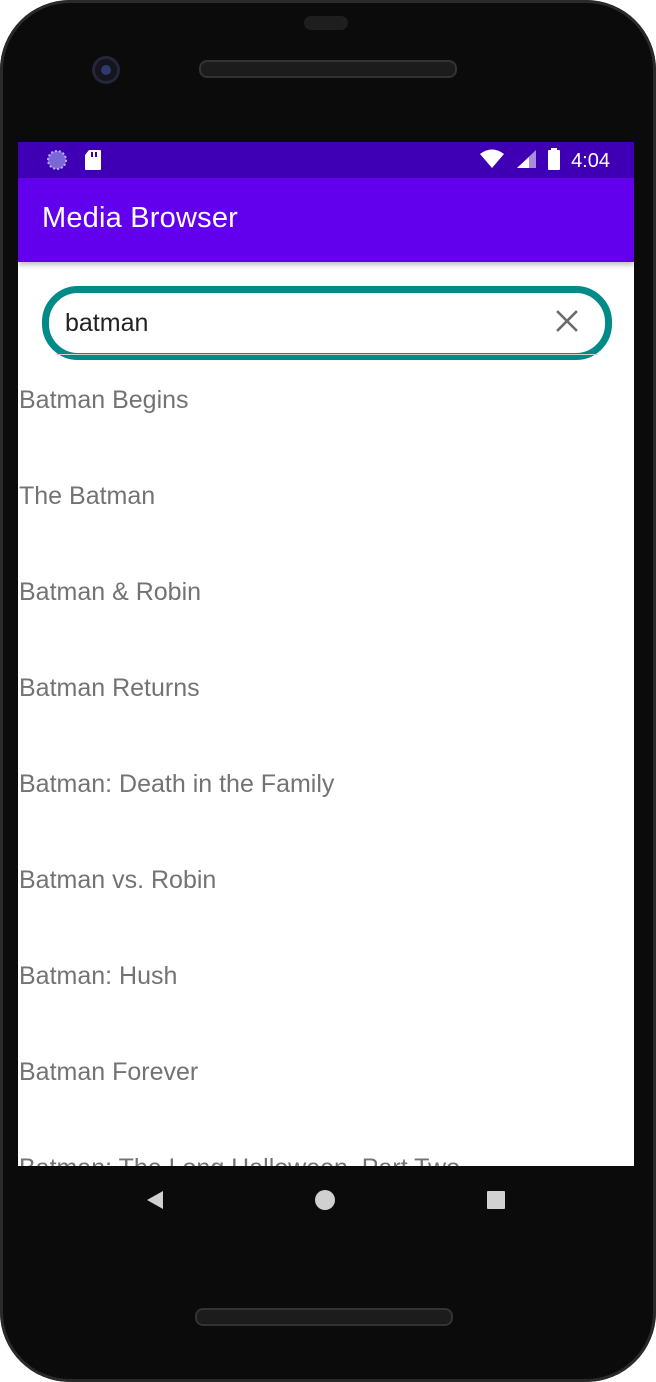 This screenshot has height=1382, width=656. I want to click on list-item-label: Batman Begins, so click(104, 400).